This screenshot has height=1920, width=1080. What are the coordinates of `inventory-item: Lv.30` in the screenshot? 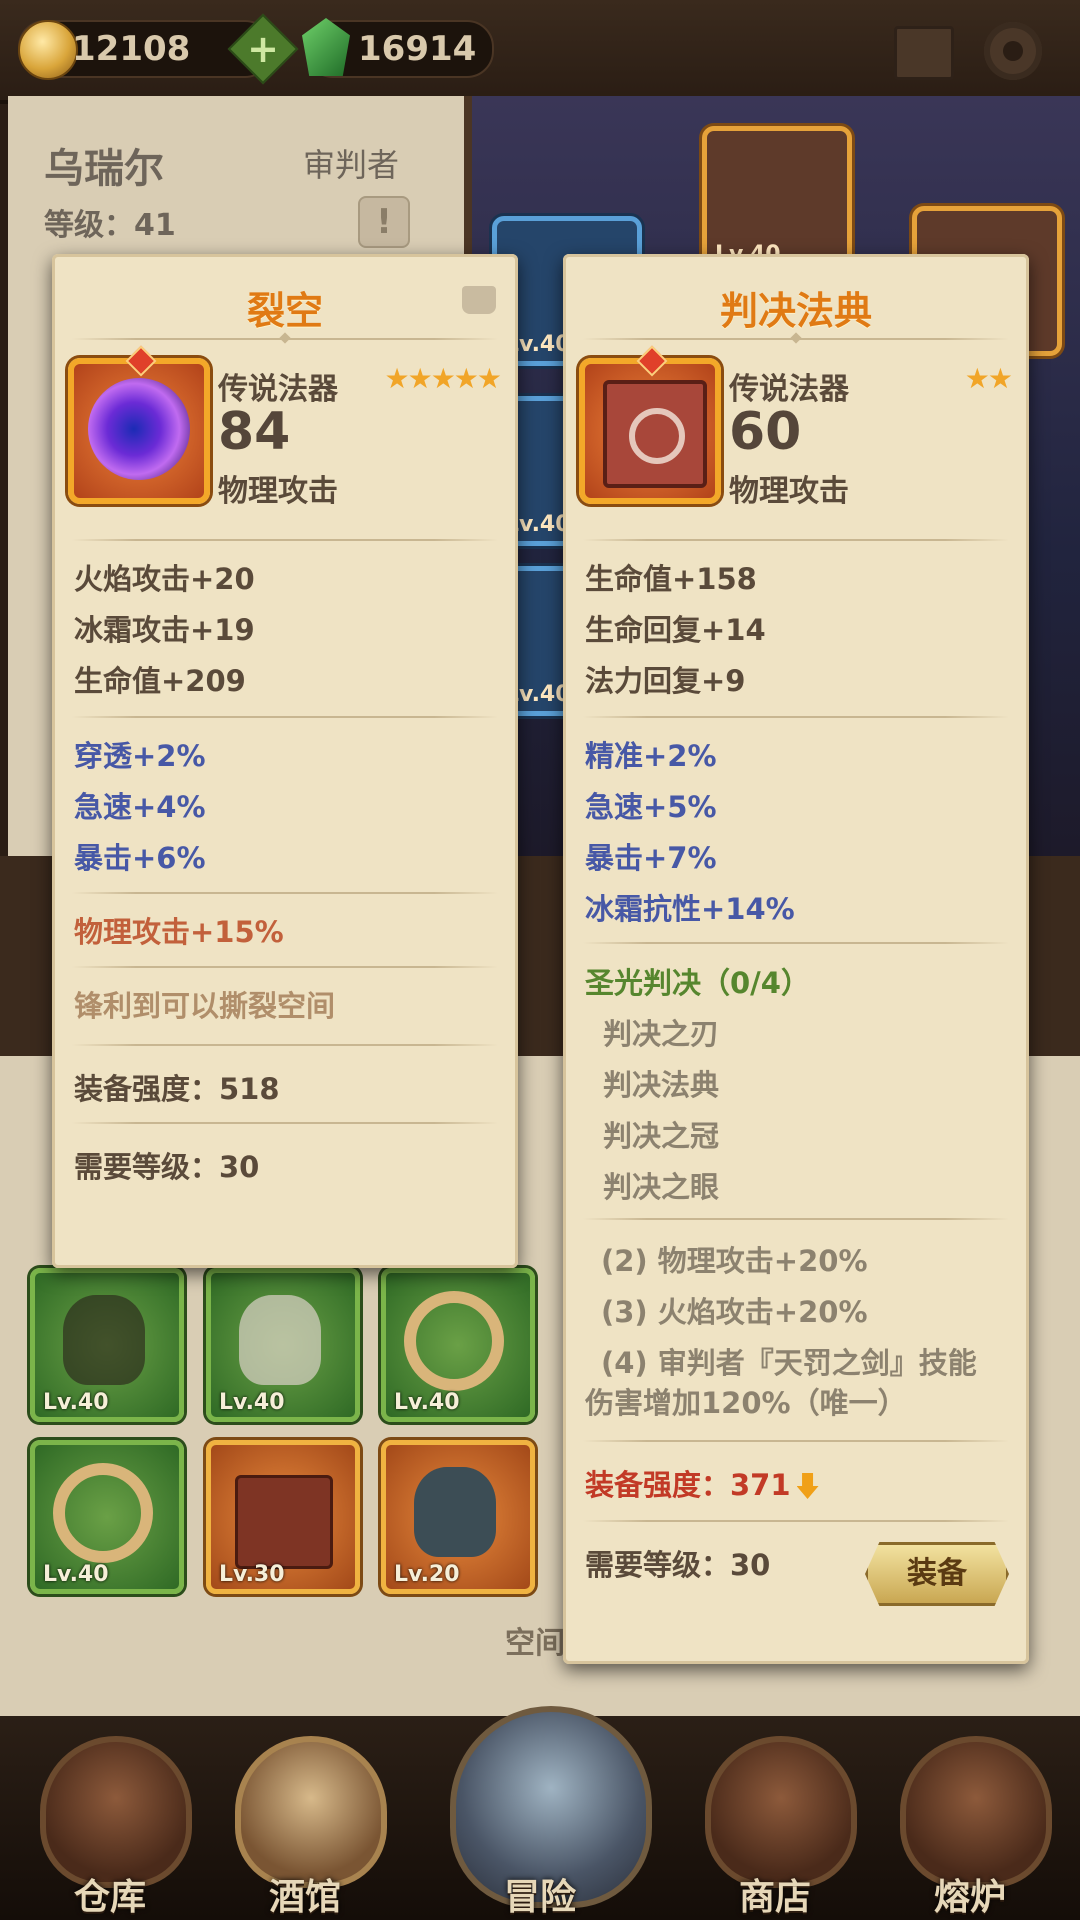 It's located at (283, 1517).